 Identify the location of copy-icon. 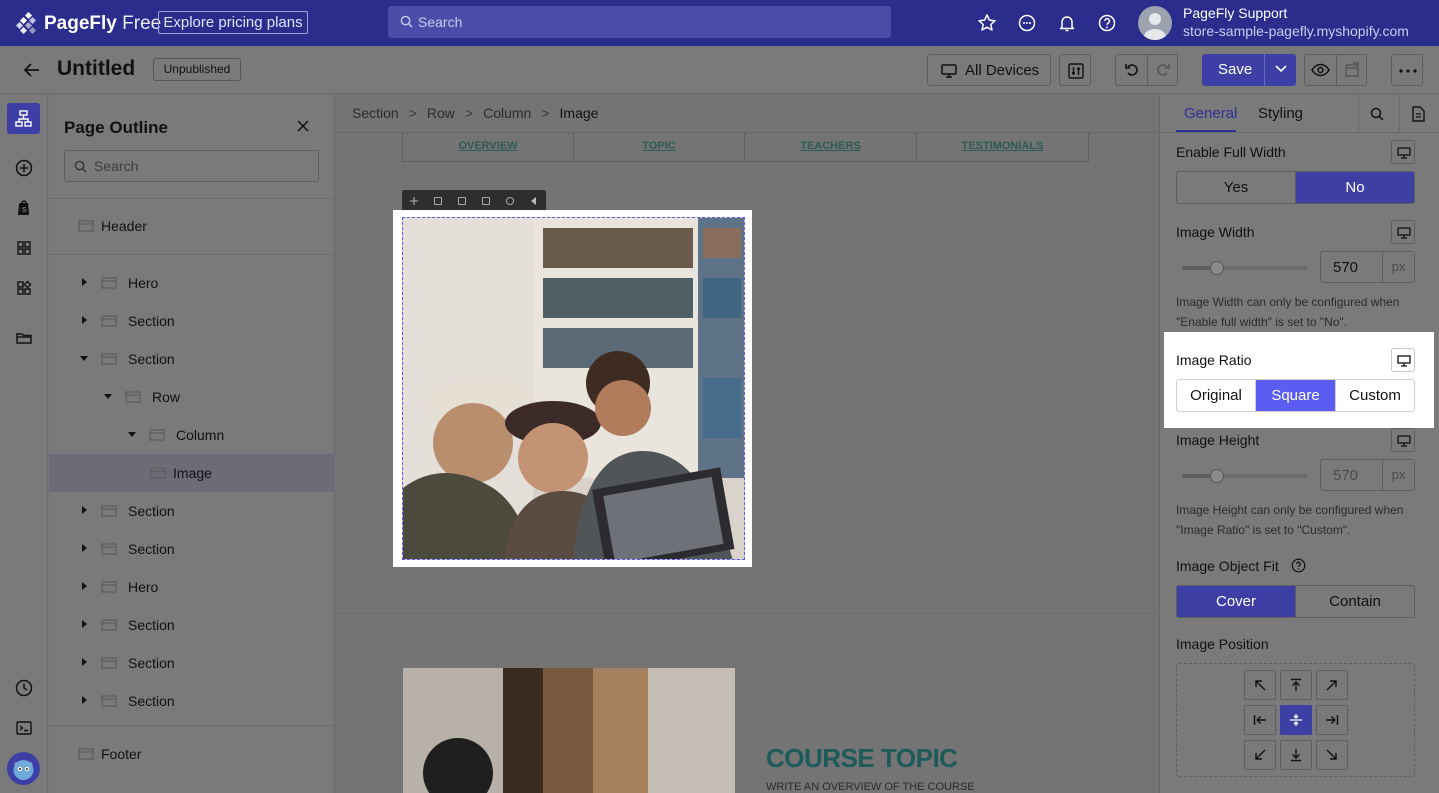
(486, 201).